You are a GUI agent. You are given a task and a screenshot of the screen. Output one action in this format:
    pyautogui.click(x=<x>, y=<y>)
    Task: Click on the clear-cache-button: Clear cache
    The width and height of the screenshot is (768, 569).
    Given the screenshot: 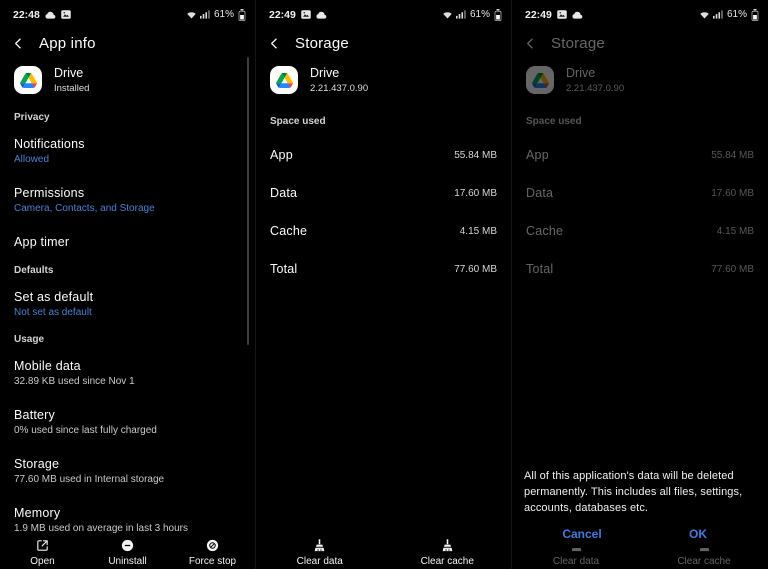 What is the action you would take?
    pyautogui.click(x=448, y=552)
    